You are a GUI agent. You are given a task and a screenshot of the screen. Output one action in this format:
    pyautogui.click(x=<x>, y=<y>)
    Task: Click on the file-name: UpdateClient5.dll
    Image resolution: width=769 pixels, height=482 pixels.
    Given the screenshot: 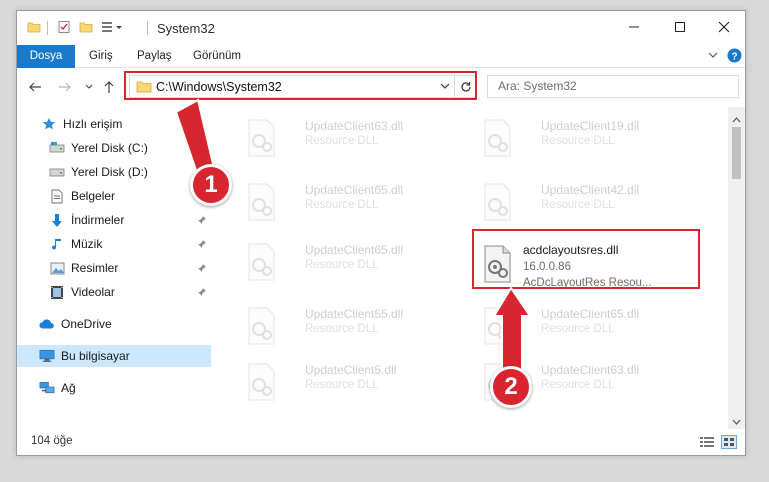 What is the action you would take?
    pyautogui.click(x=351, y=370)
    